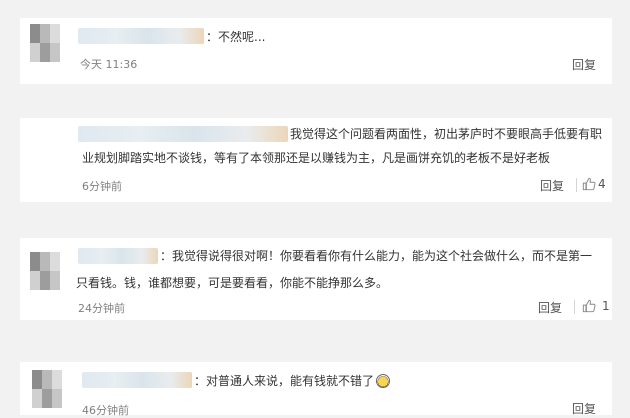  I want to click on comment-text-line2: 只看钱。钱，谁都想要，可是要看看，你能不能挣那么多。, so click(232, 283).